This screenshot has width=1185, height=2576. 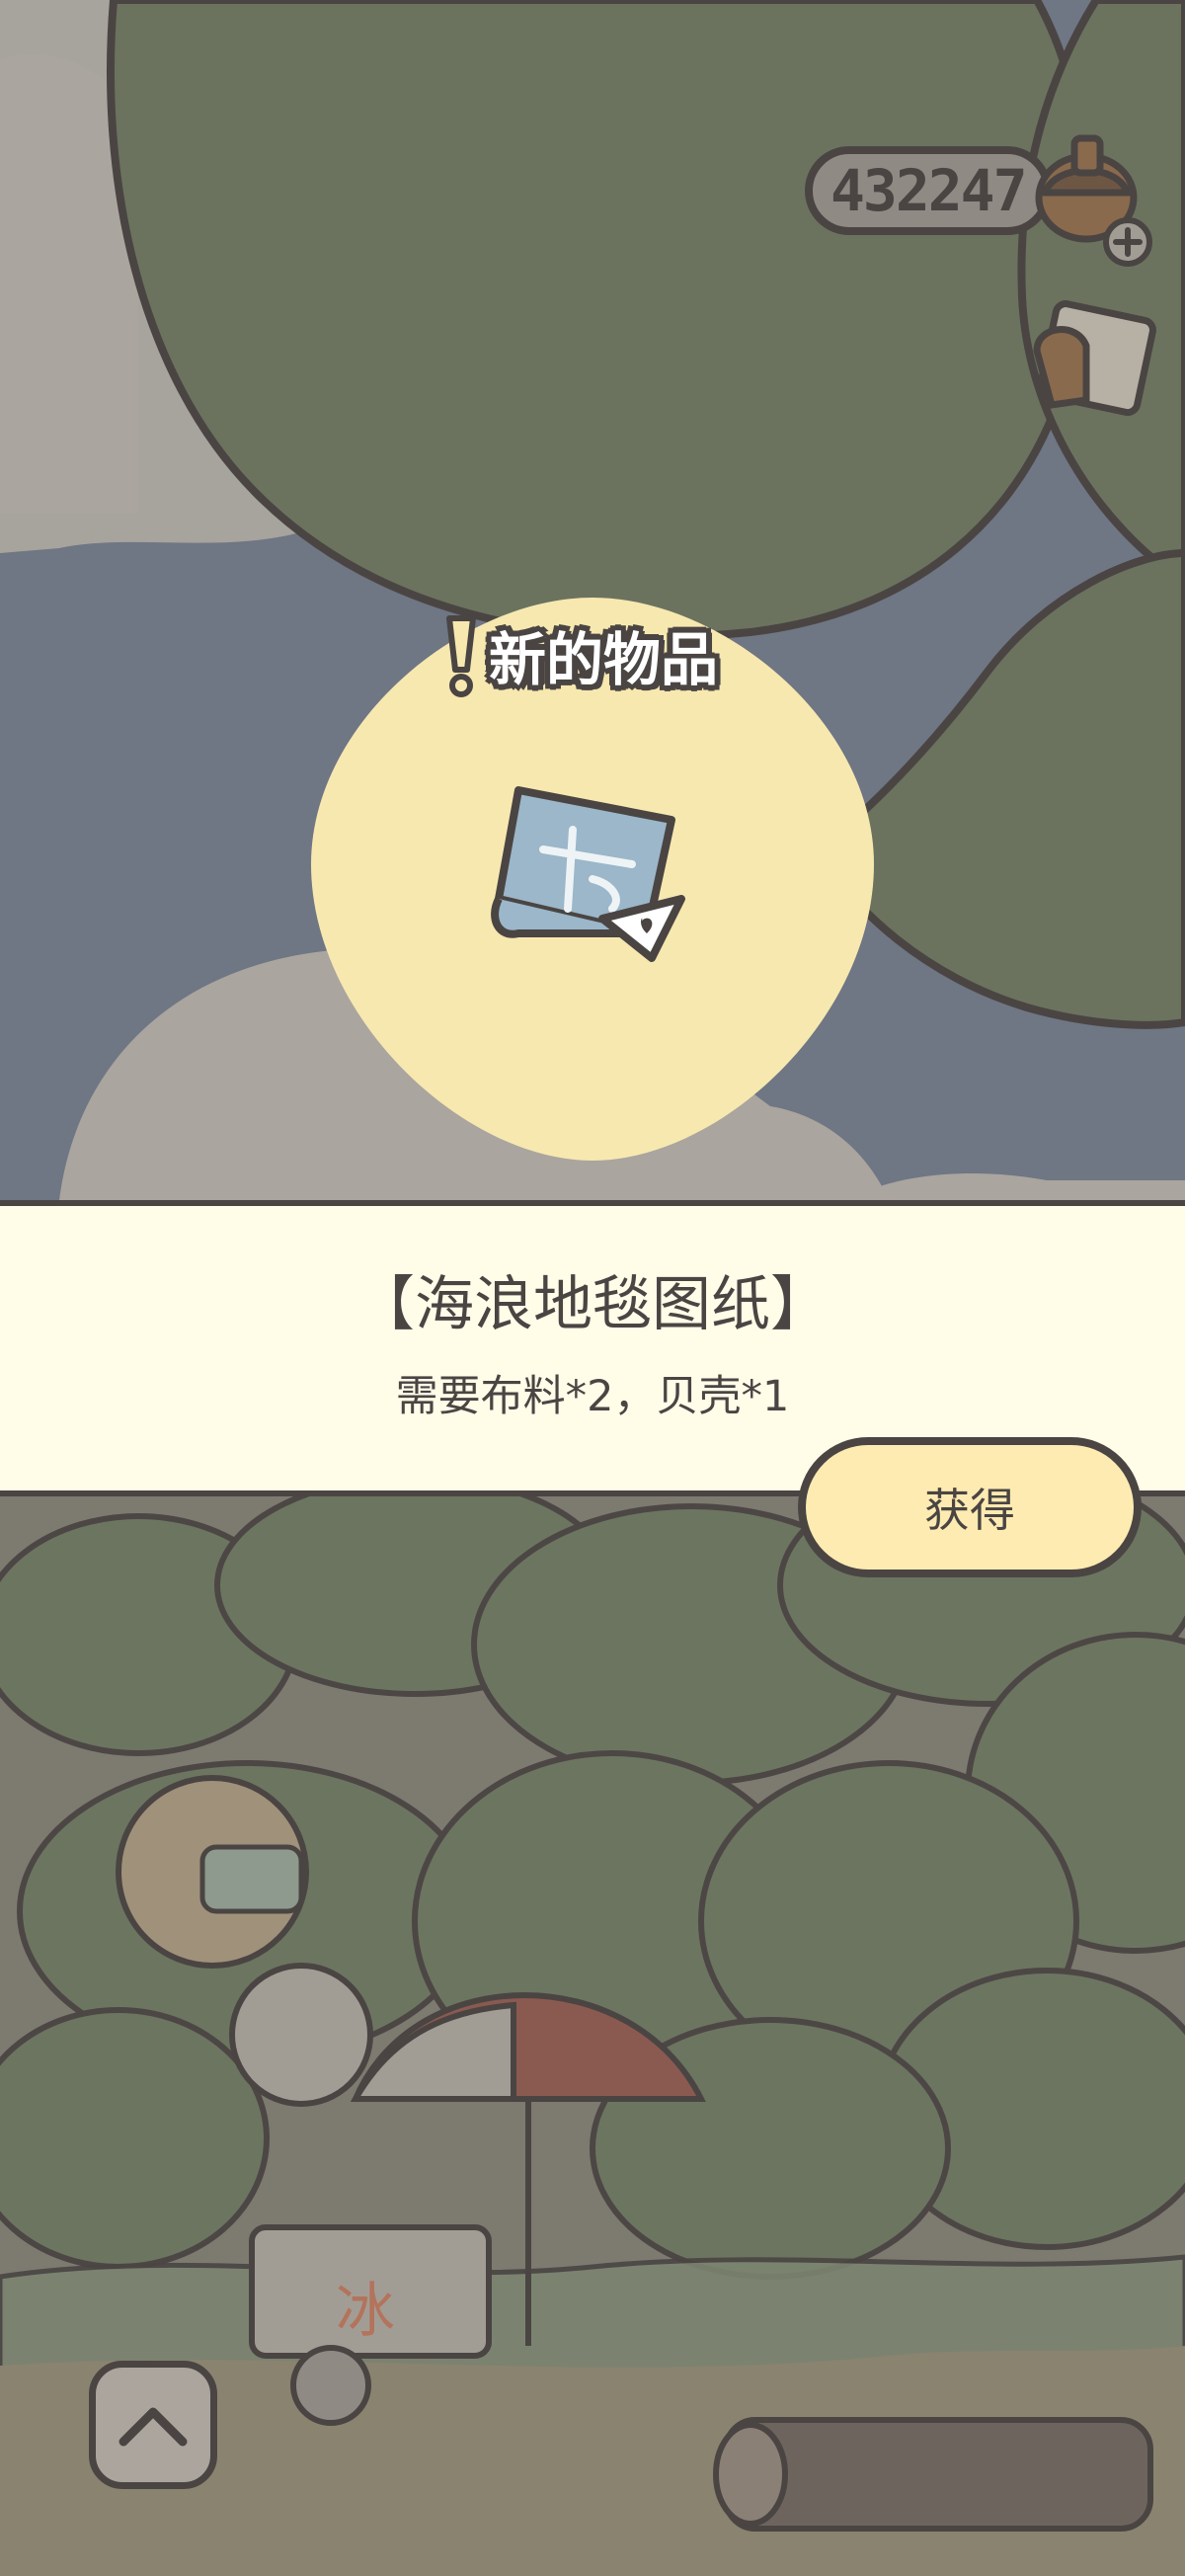 What do you see at coordinates (604, 659) in the screenshot?
I see `new-item-label: 新的物品` at bounding box center [604, 659].